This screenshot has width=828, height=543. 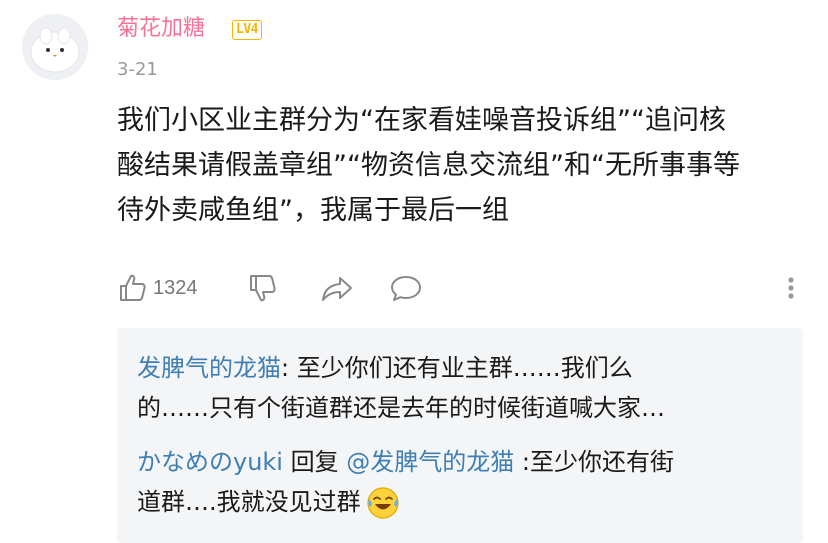 I want to click on reply-mention: @发脾气的龙猫, so click(x=430, y=462).